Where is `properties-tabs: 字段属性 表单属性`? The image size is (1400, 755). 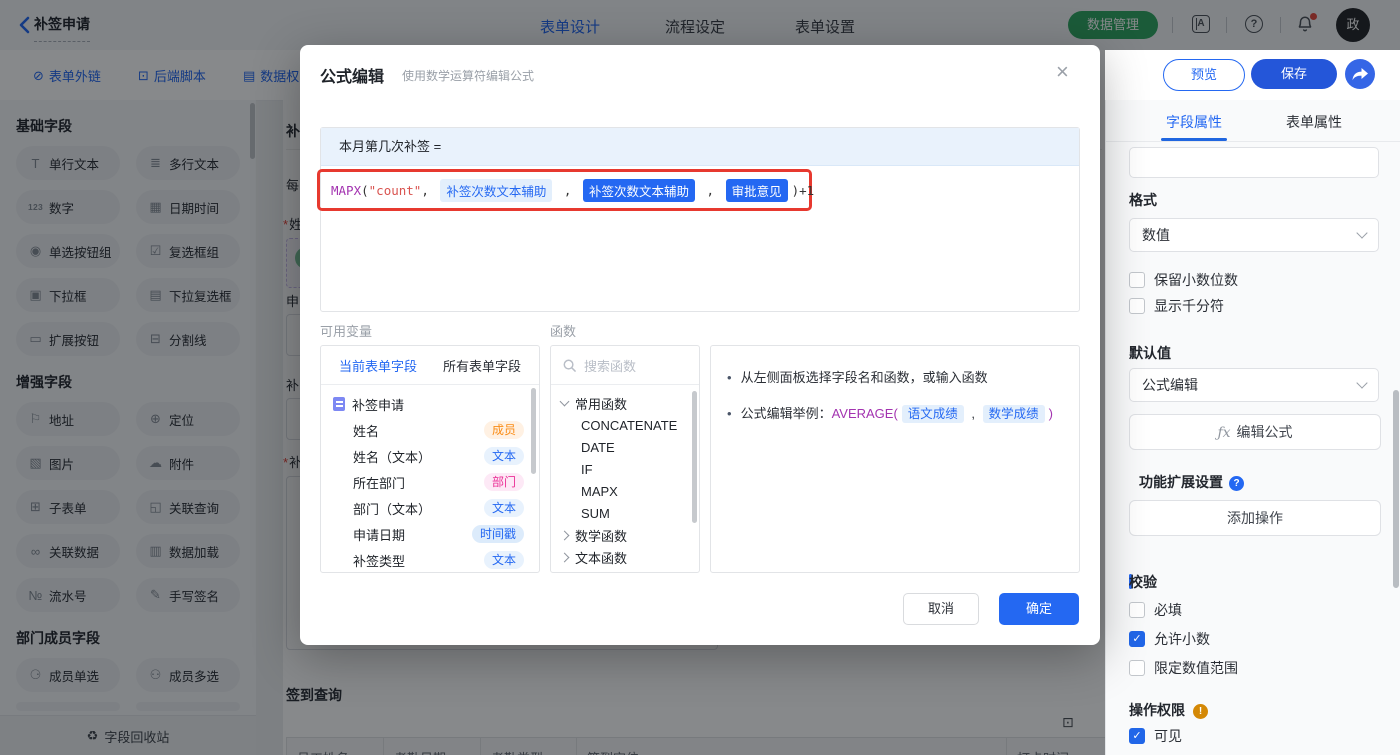
properties-tabs: 字段属性 表单属性 is located at coordinates (1253, 121).